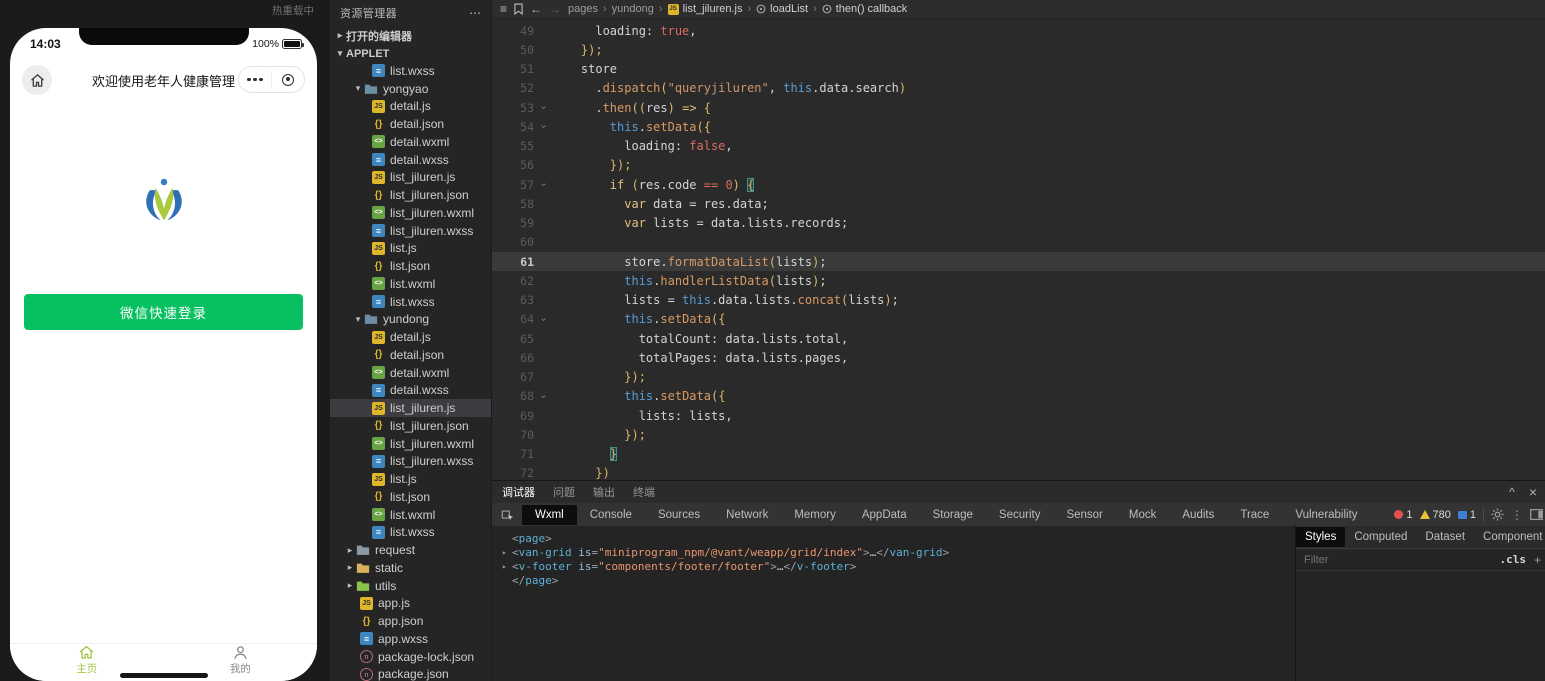 The image size is (1545, 681). Describe the element at coordinates (508, 515) in the screenshot. I see `inspect-element-icon` at that location.